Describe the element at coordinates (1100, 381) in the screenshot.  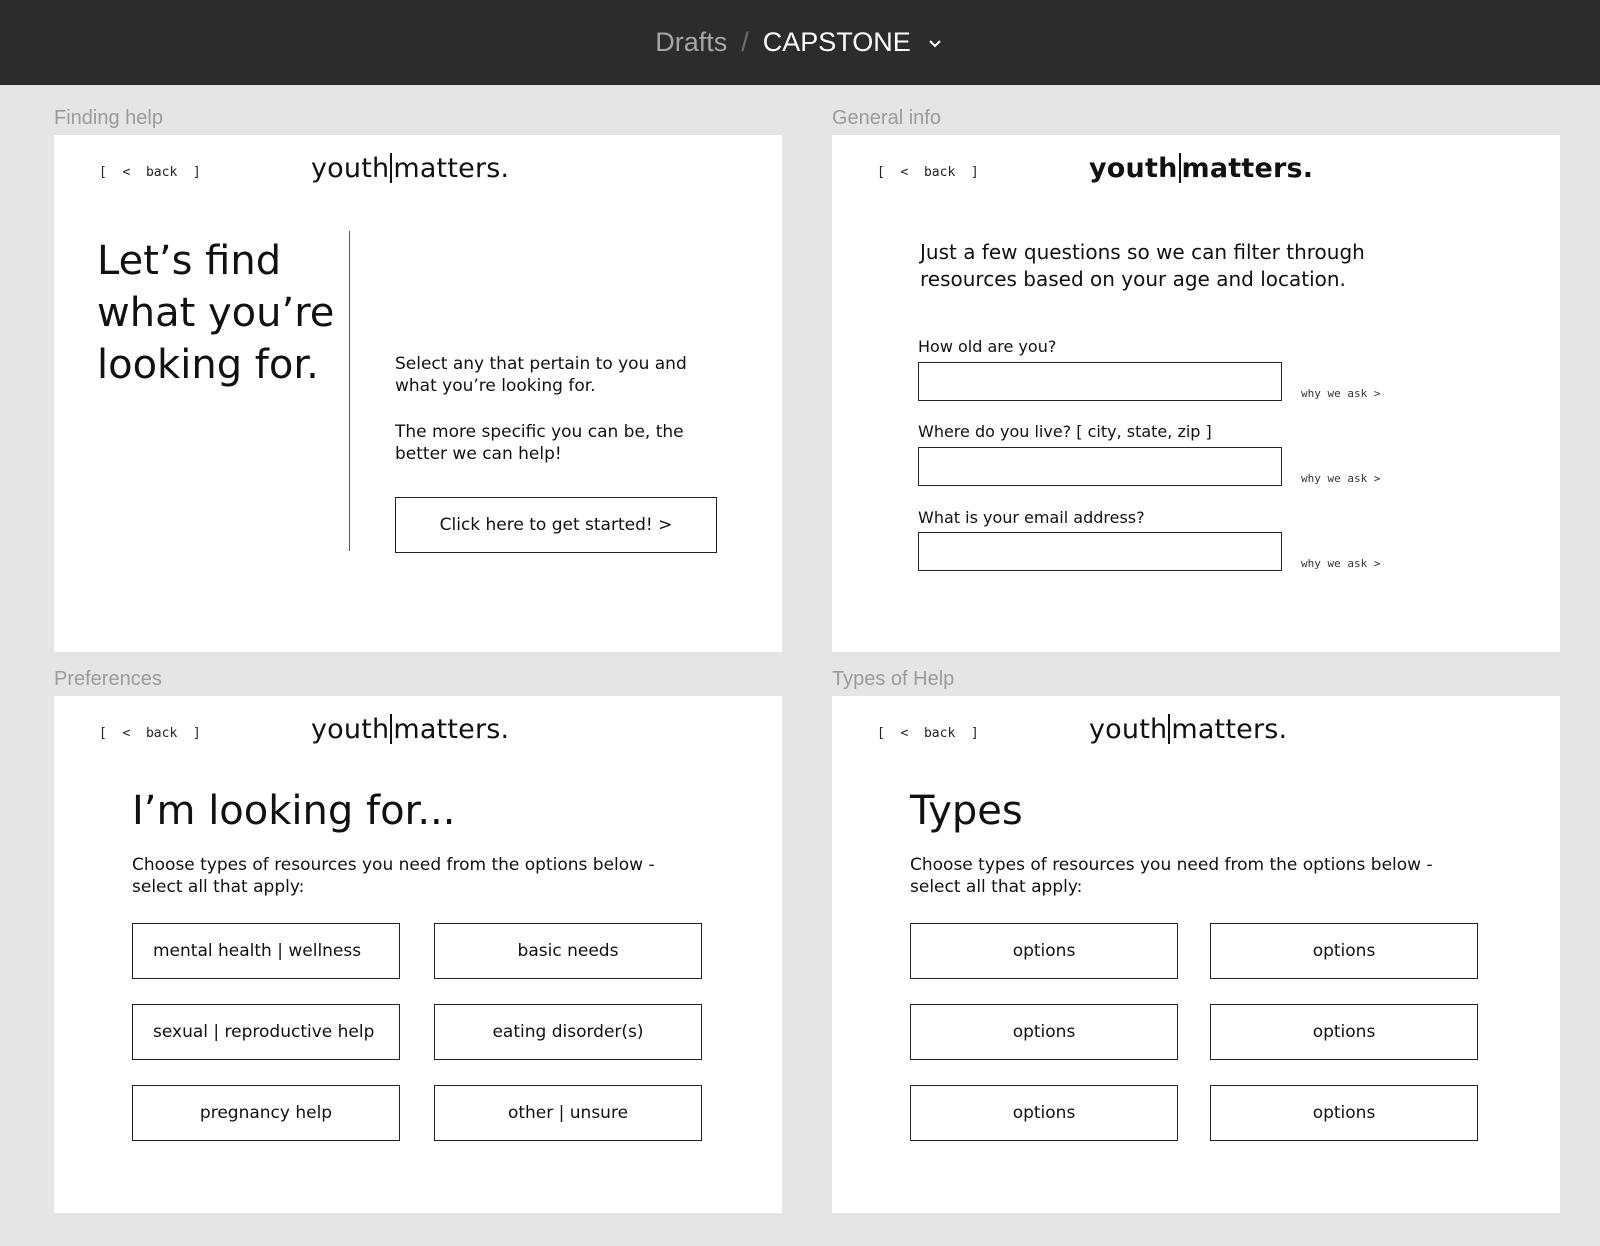
I see `age-input` at that location.